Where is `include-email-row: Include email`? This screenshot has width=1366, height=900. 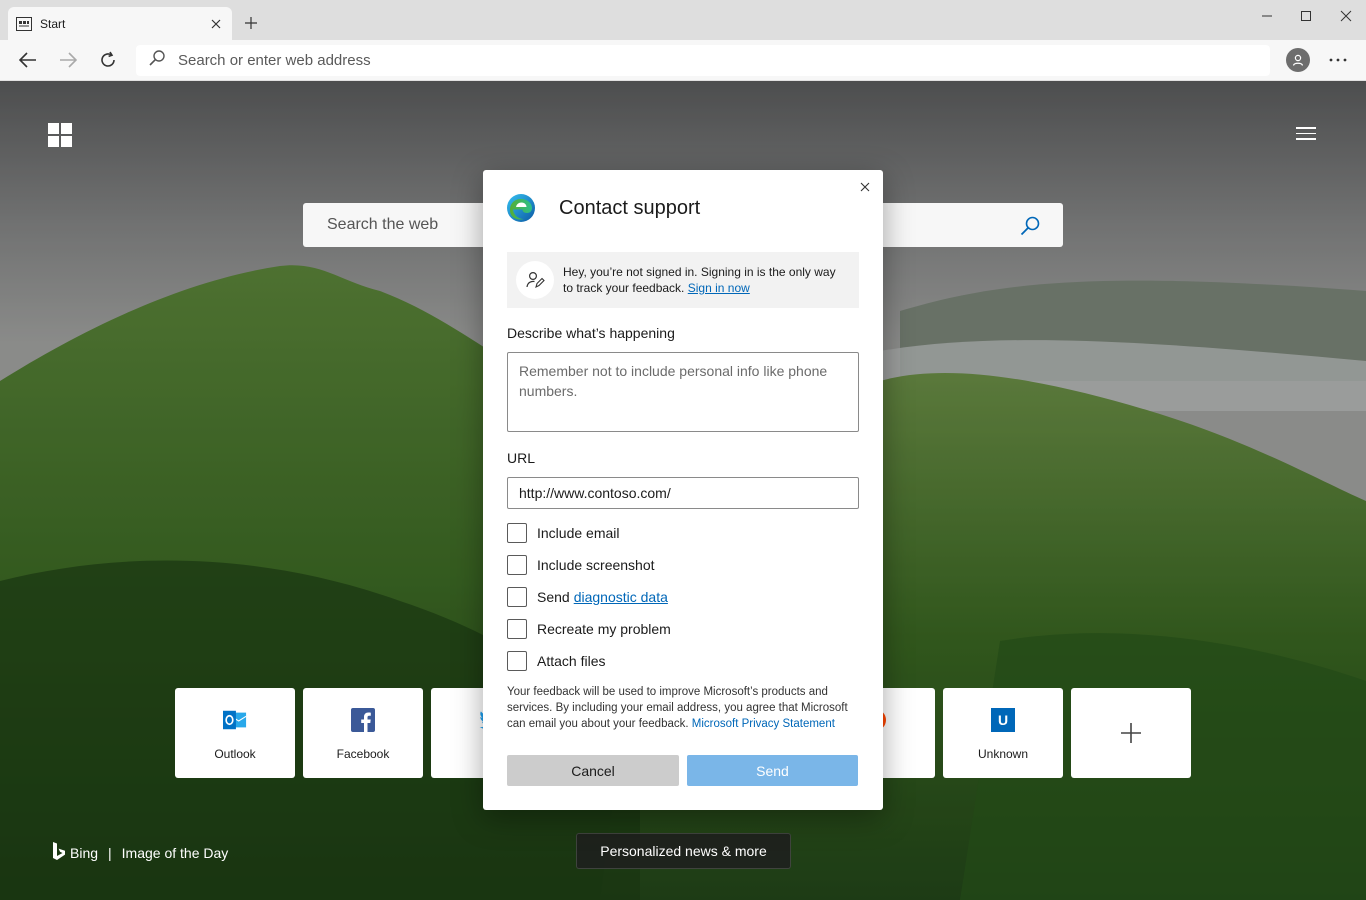 include-email-row: Include email is located at coordinates (563, 533).